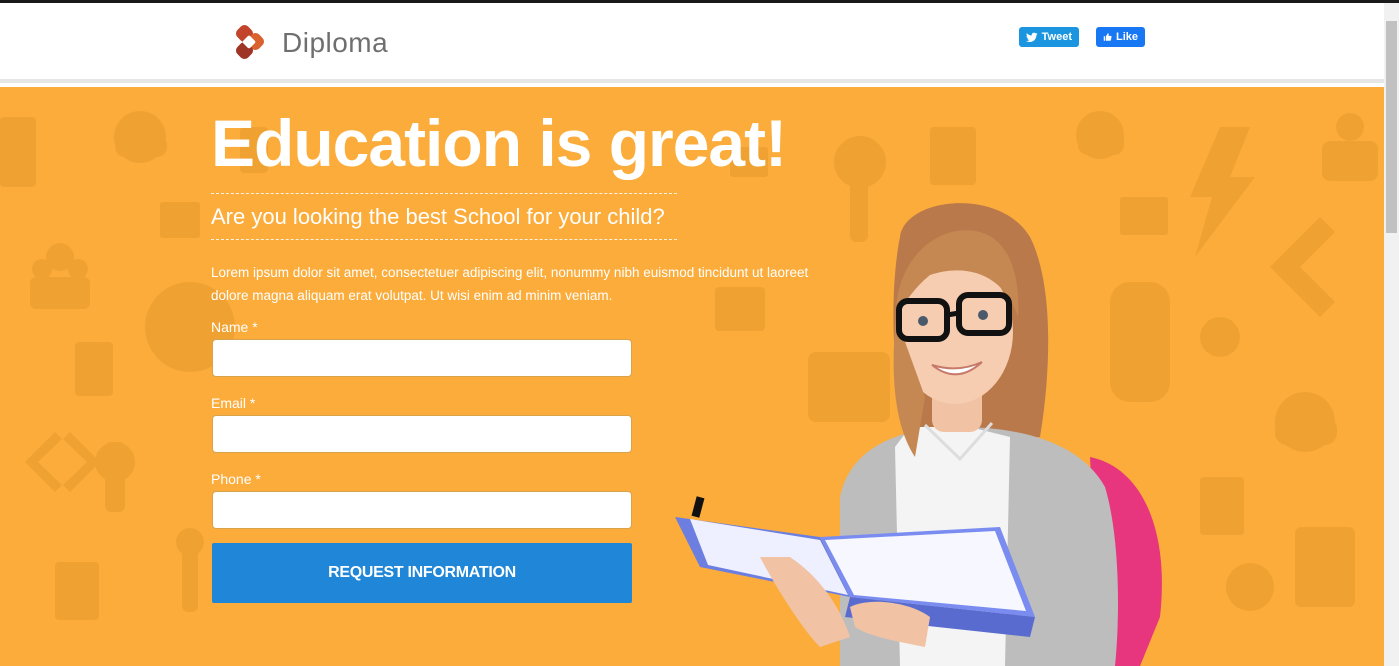  Describe the element at coordinates (234, 327) in the screenshot. I see `name-label: Name *` at that location.